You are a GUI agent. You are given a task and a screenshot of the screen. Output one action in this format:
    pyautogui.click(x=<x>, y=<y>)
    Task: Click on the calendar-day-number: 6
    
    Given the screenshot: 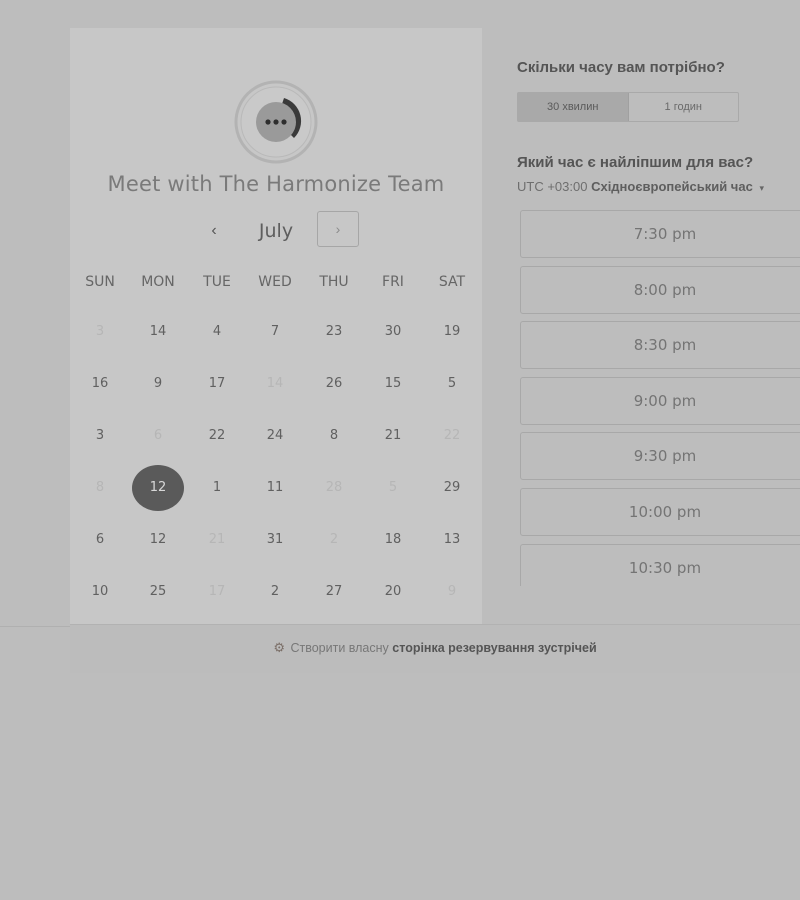 What is the action you would take?
    pyautogui.click(x=100, y=539)
    